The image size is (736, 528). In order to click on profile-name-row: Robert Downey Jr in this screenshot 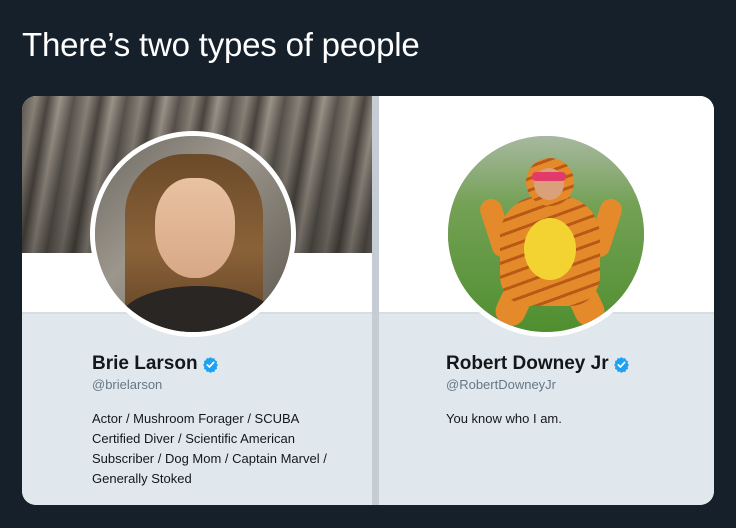, I will do `click(538, 364)`.